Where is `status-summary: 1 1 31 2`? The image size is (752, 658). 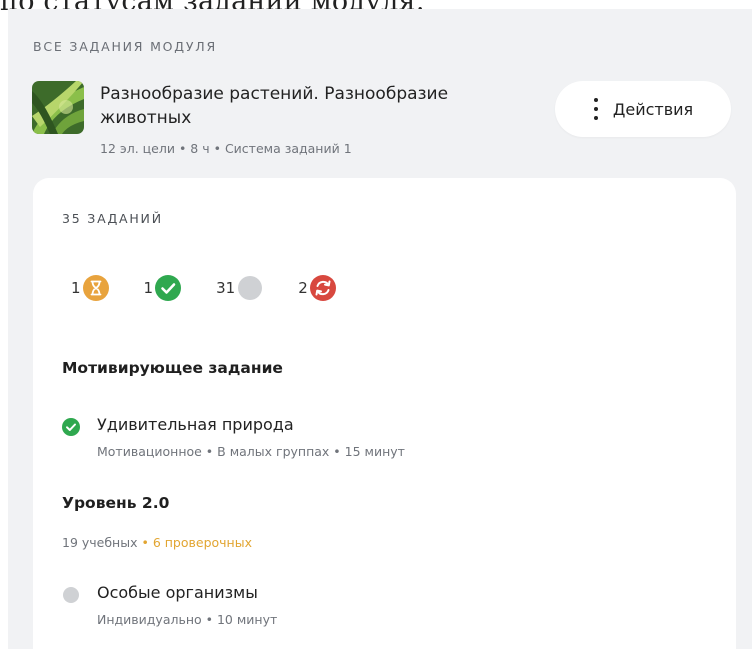 status-summary: 1 1 31 2 is located at coordinates (221, 288).